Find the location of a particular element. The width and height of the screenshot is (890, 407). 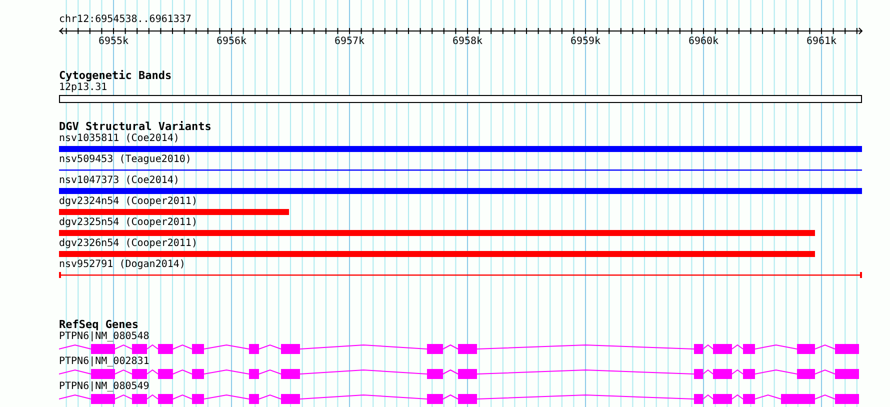

ruler-title: chr12:6954538..6961337 is located at coordinates (125, 20).